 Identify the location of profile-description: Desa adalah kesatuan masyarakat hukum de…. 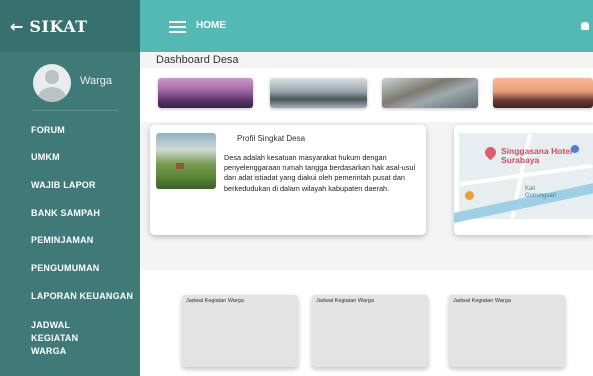
(320, 173).